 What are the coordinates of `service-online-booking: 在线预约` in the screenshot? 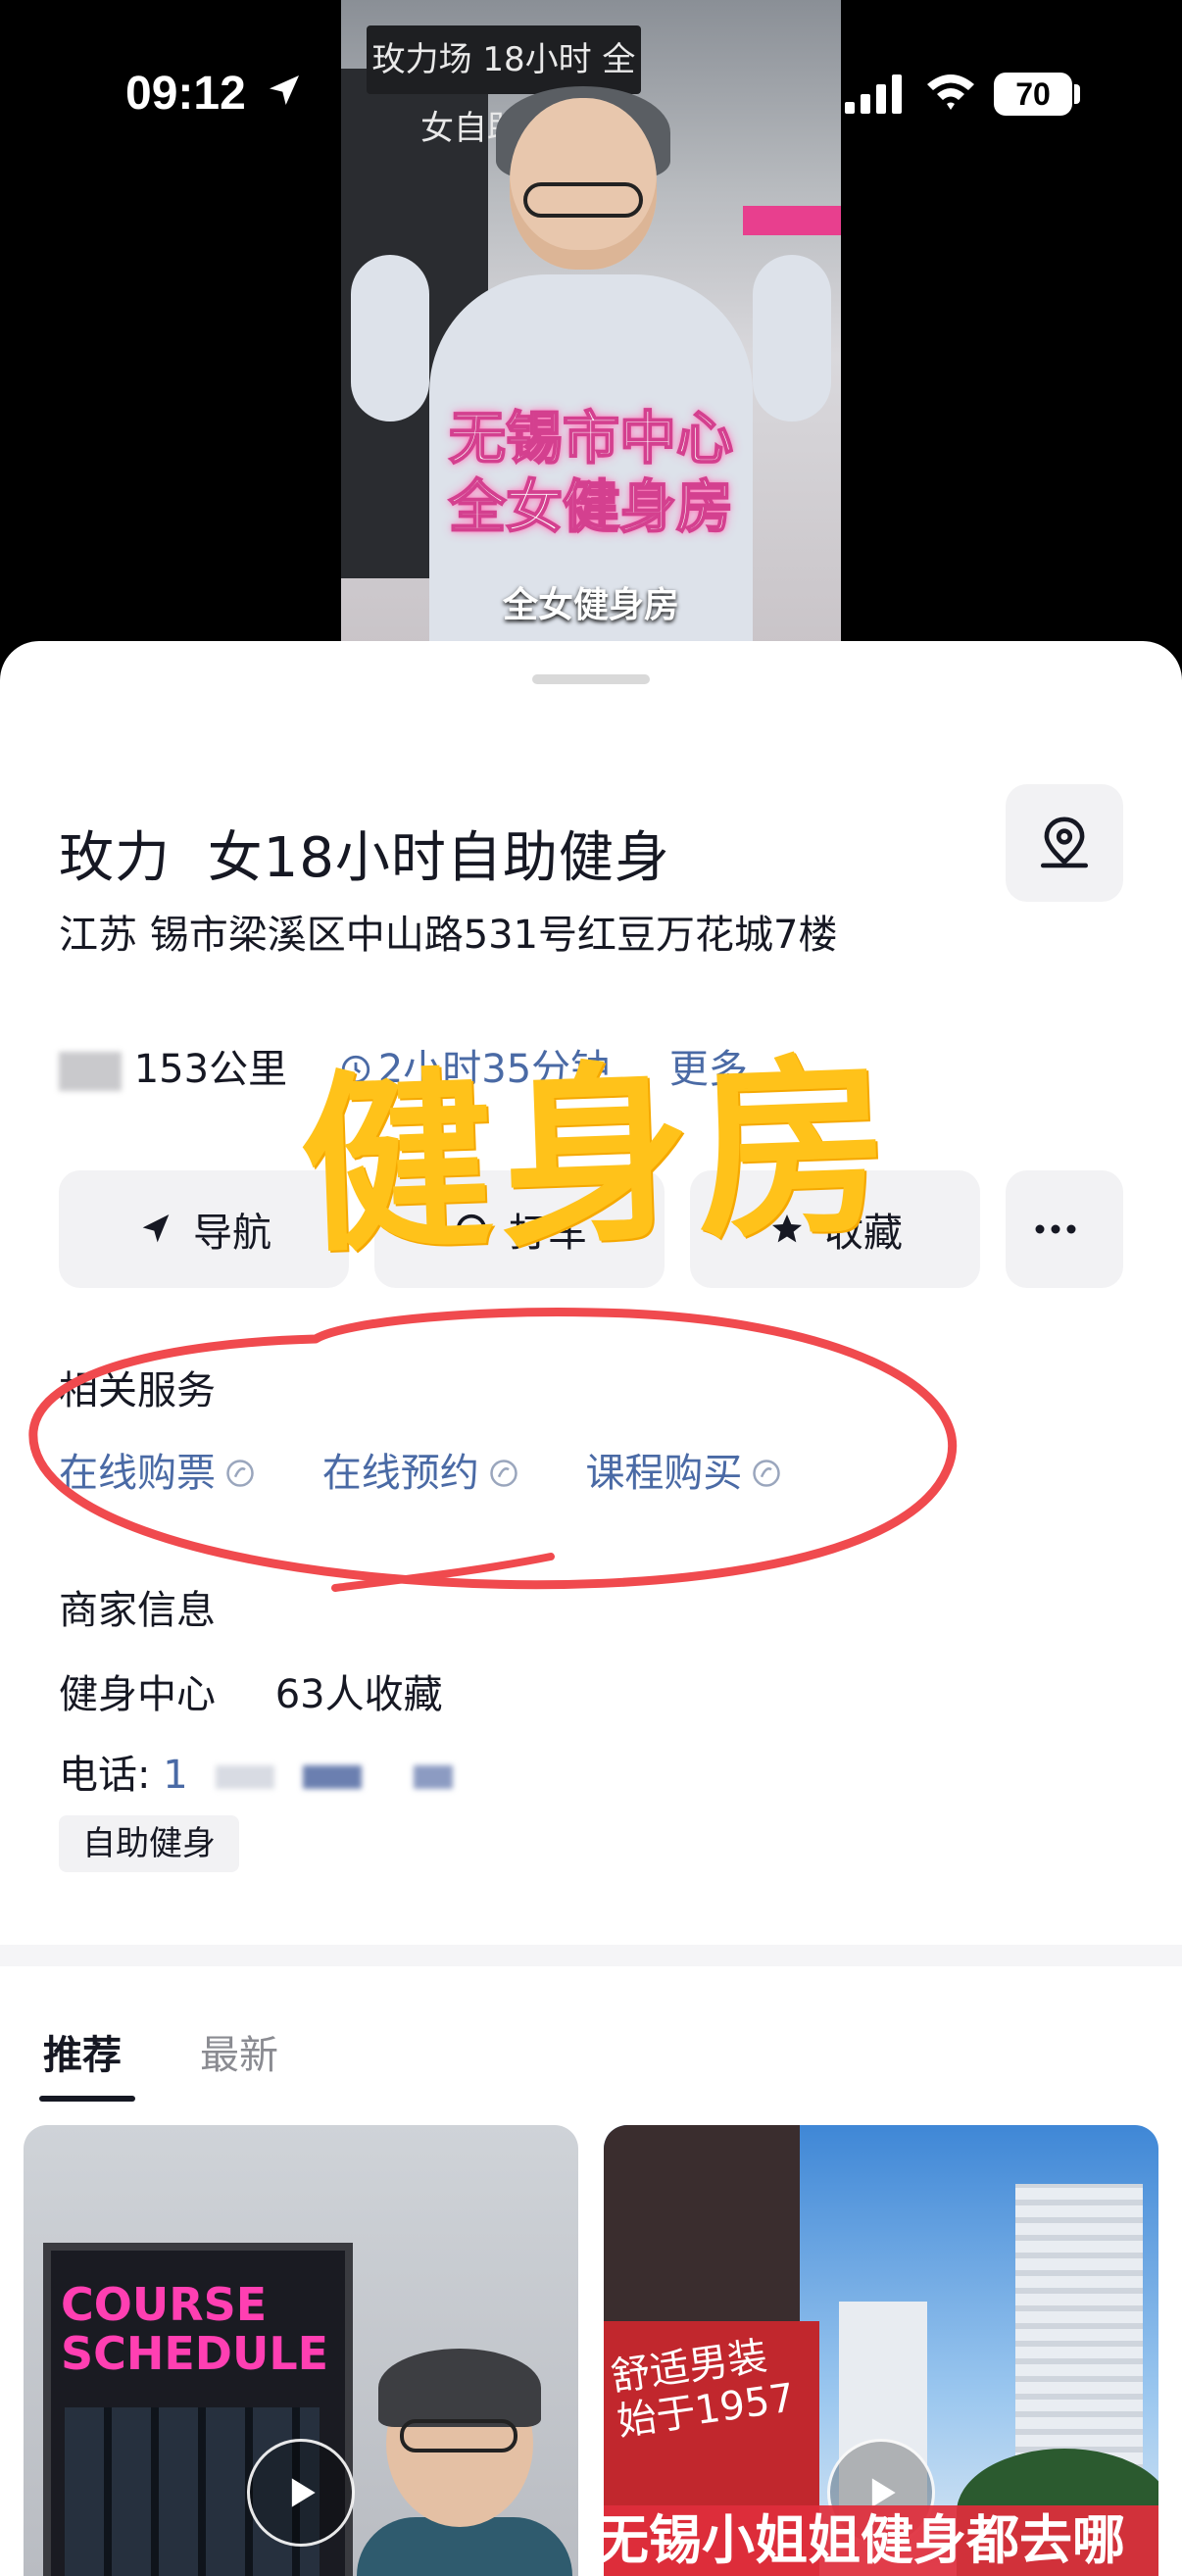 It's located at (420, 1469).